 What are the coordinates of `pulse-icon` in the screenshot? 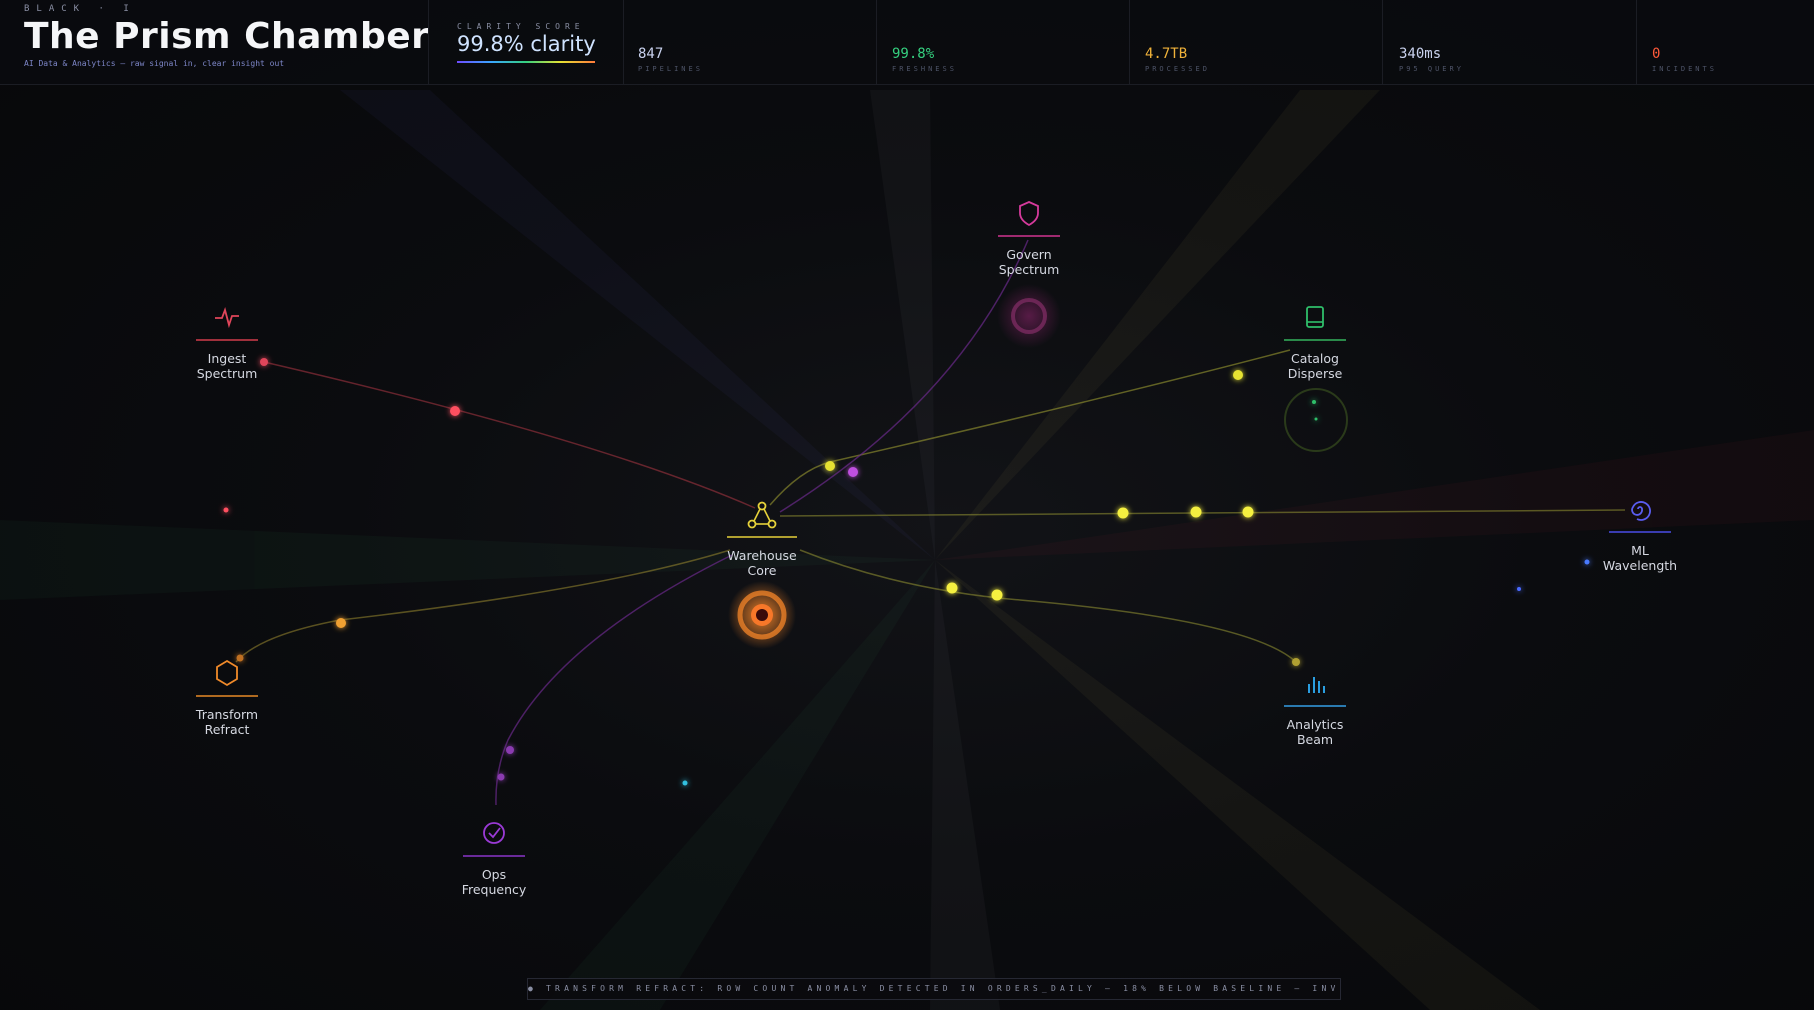 It's located at (227, 319).